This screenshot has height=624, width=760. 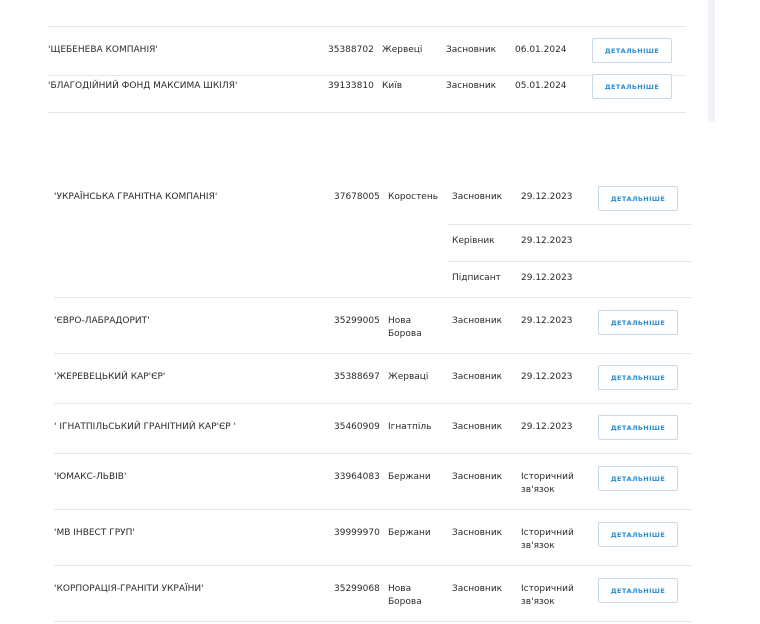 I want to click on relation-role: Підписант, so click(x=476, y=278).